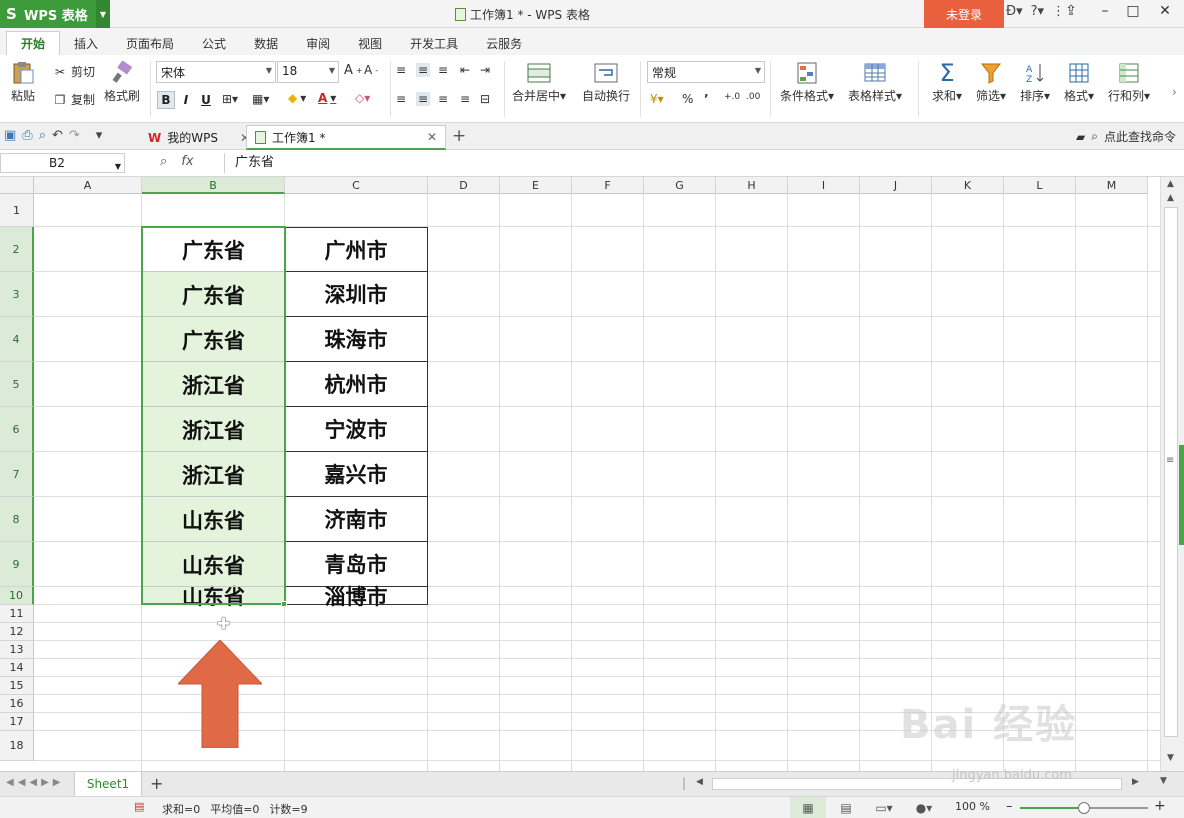 The height and width of the screenshot is (818, 1184). What do you see at coordinates (356, 185) in the screenshot?
I see `column-header-c: C` at bounding box center [356, 185].